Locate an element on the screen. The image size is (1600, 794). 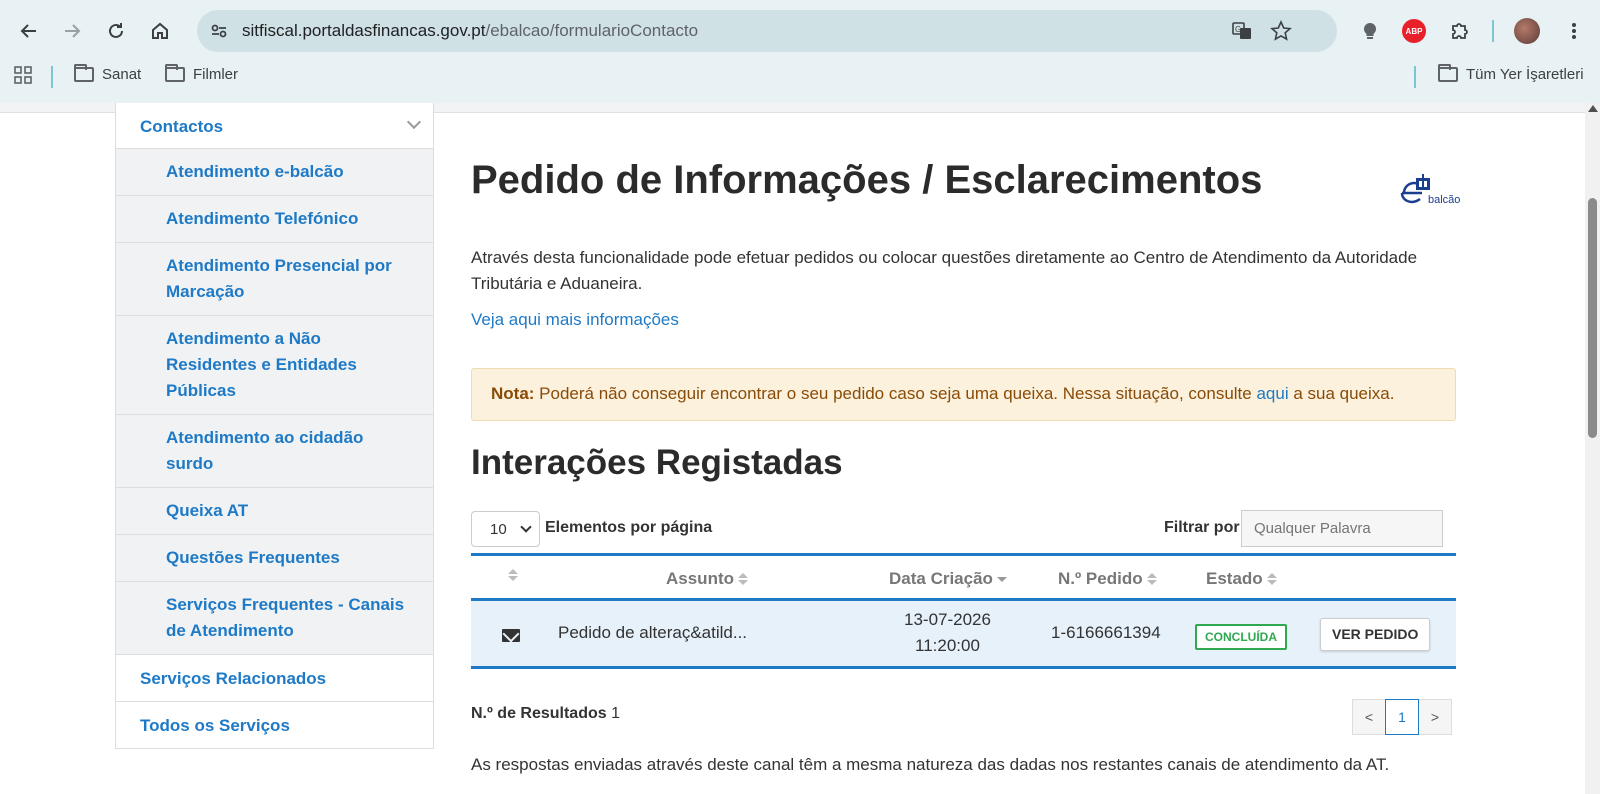
avatar is located at coordinates (1527, 31).